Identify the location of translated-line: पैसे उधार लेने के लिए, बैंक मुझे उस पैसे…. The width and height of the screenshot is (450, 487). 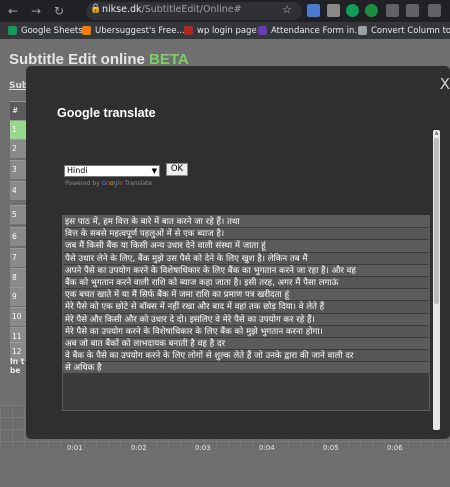
(246, 258).